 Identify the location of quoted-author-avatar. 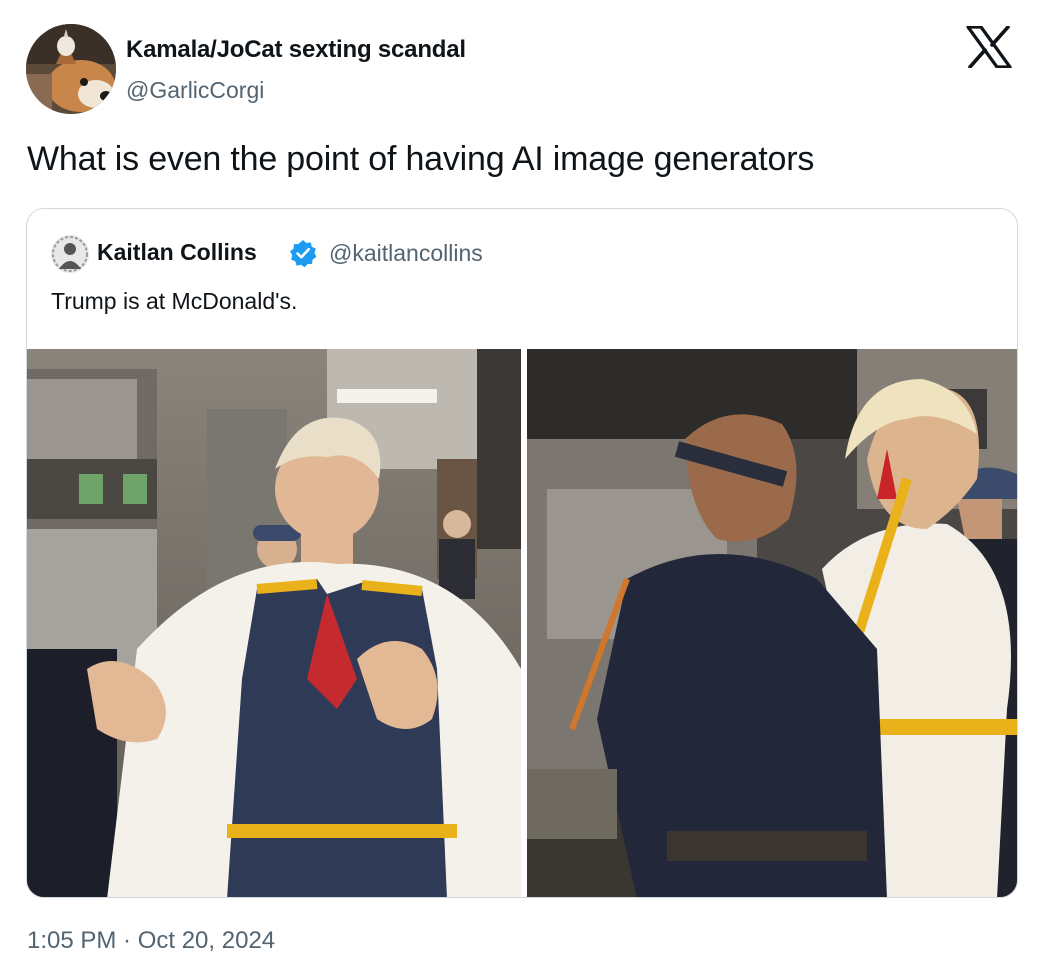
(70, 254).